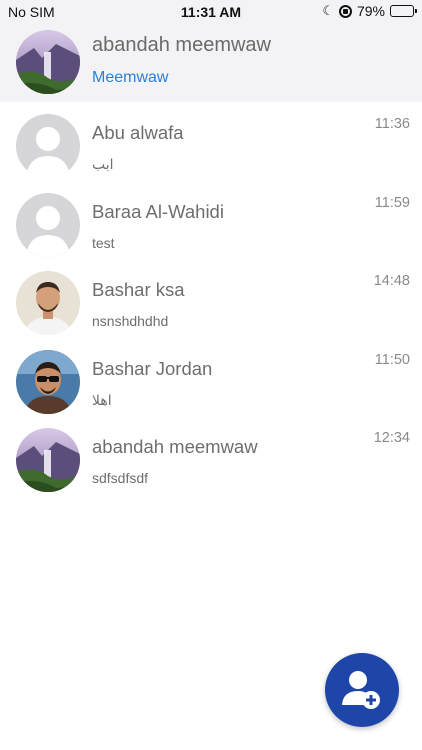  Describe the element at coordinates (392, 124) in the screenshot. I see `chat-time: 11:36` at that location.